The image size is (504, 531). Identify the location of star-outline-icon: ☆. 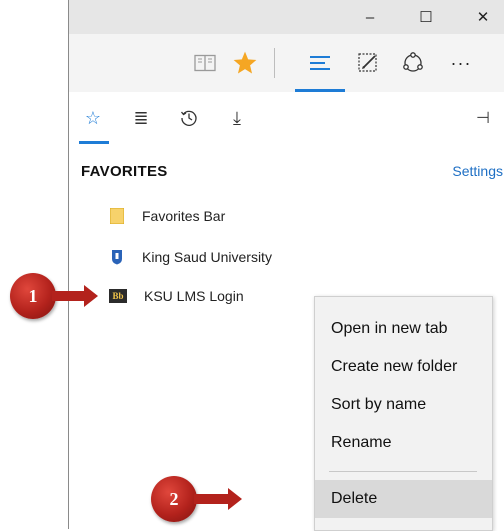
(93, 117).